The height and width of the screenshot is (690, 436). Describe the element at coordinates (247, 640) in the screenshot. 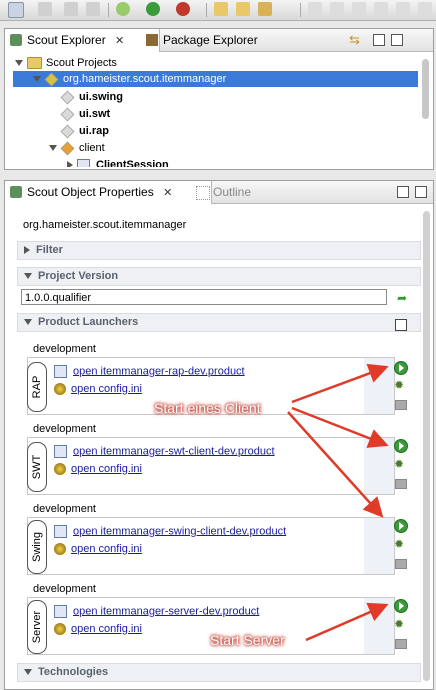

I see `annotation-start-server: Start Server` at that location.